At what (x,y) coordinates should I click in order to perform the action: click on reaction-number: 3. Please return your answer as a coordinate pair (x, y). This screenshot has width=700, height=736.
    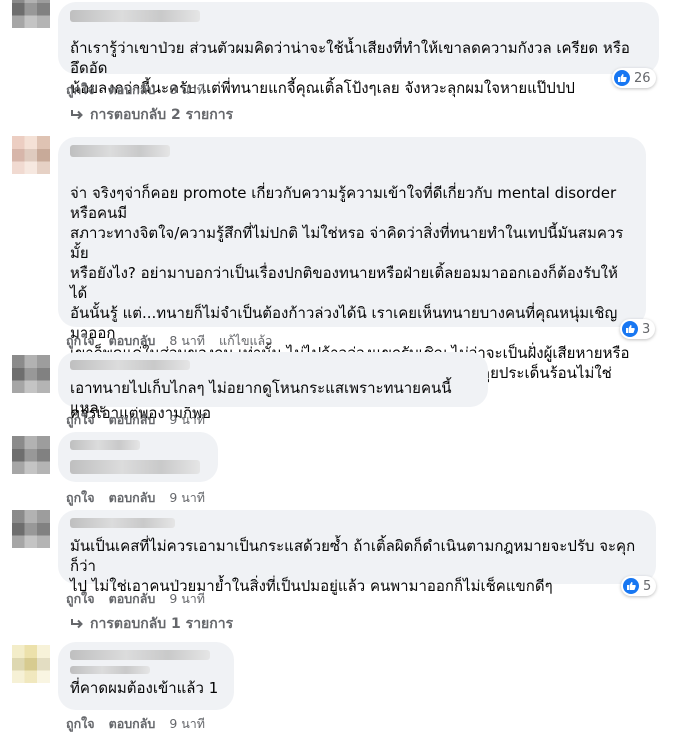
    Looking at the image, I should click on (646, 329).